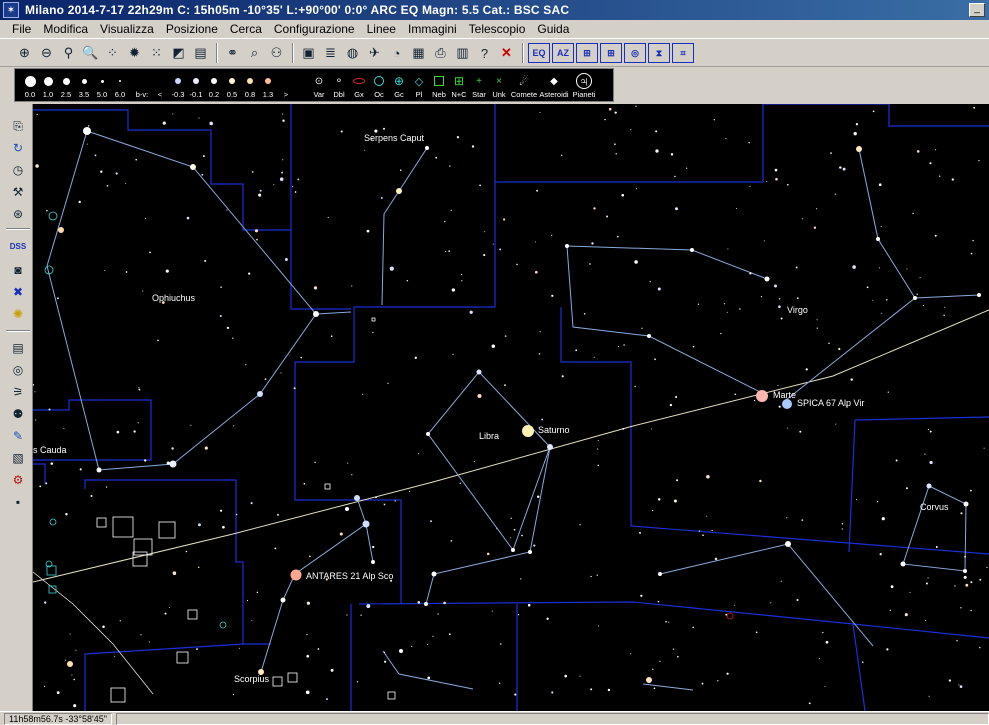  Describe the element at coordinates (339, 85) in the screenshot. I see `legend-object-dbl: ⚬ Dbl` at that location.